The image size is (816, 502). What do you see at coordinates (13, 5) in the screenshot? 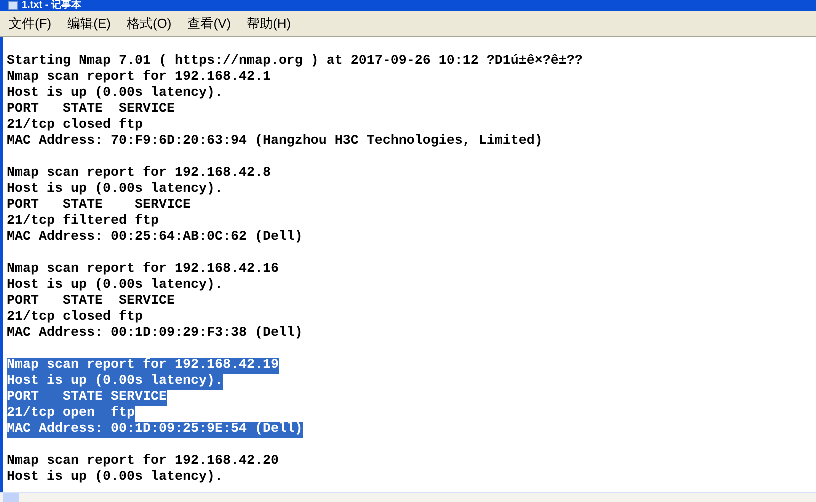
I see `notepad-icon` at bounding box center [13, 5].